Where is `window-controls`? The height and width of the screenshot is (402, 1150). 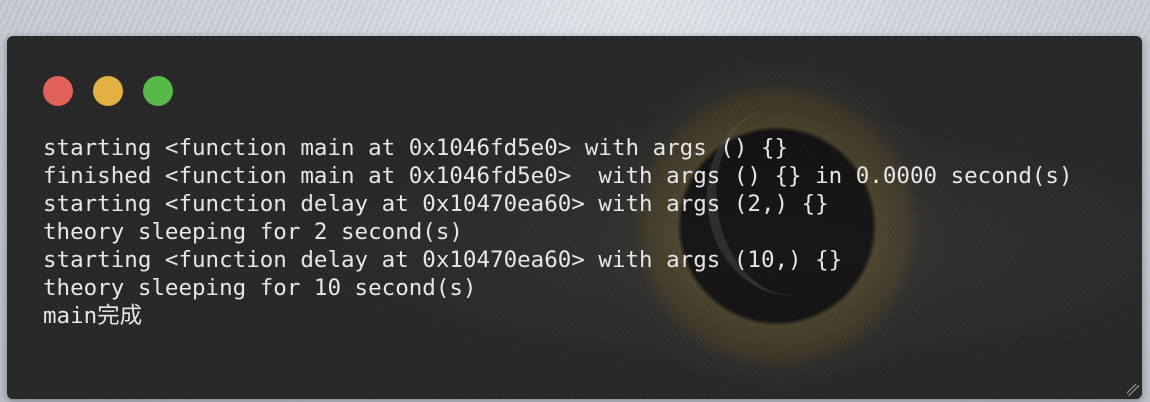 window-controls is located at coordinates (108, 91).